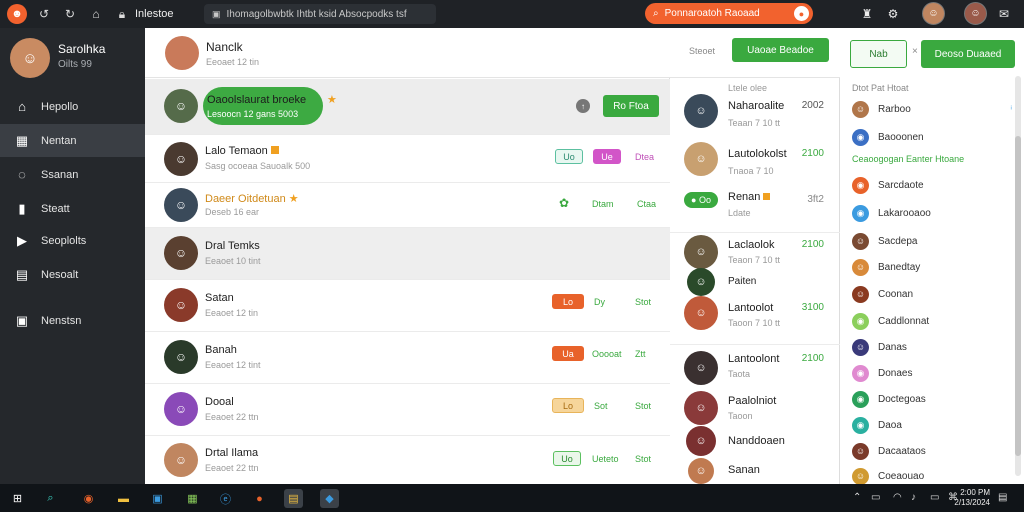  Describe the element at coordinates (631, 106) in the screenshot. I see `row-action-button: Ro Ftoa` at that location.